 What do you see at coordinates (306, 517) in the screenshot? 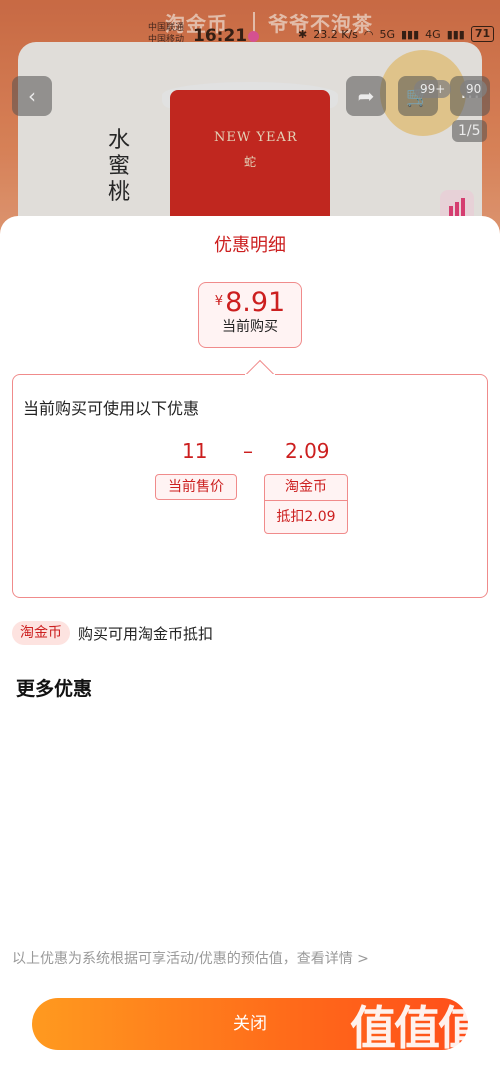
I see `coin-discount-desc: 抵扣2.09` at bounding box center [306, 517].